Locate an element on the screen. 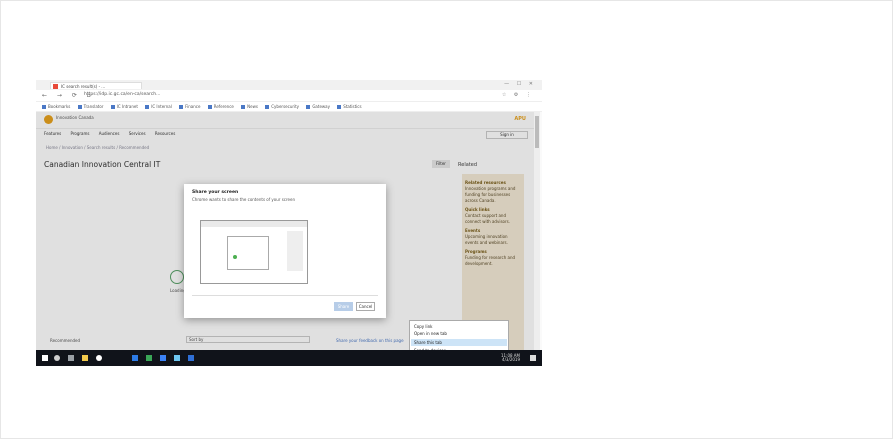 This screenshot has width=893, height=439. chrome-icon is located at coordinates (99, 358).